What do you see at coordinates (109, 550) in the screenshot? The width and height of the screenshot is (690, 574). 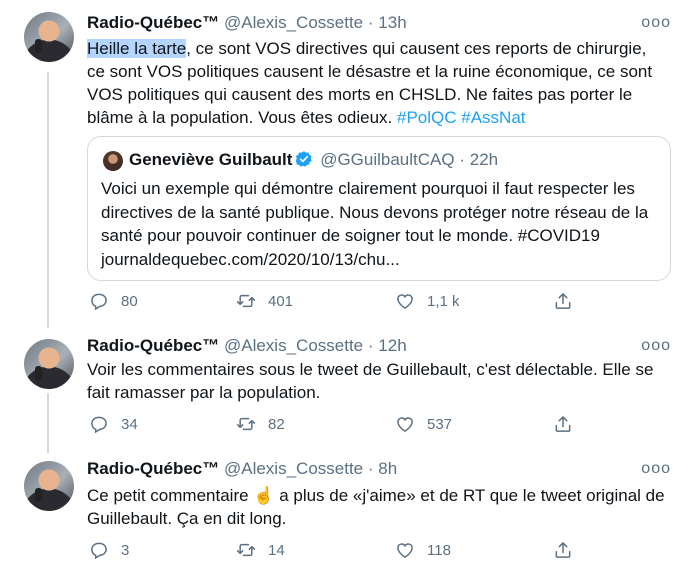 I see `reply-button: 3` at bounding box center [109, 550].